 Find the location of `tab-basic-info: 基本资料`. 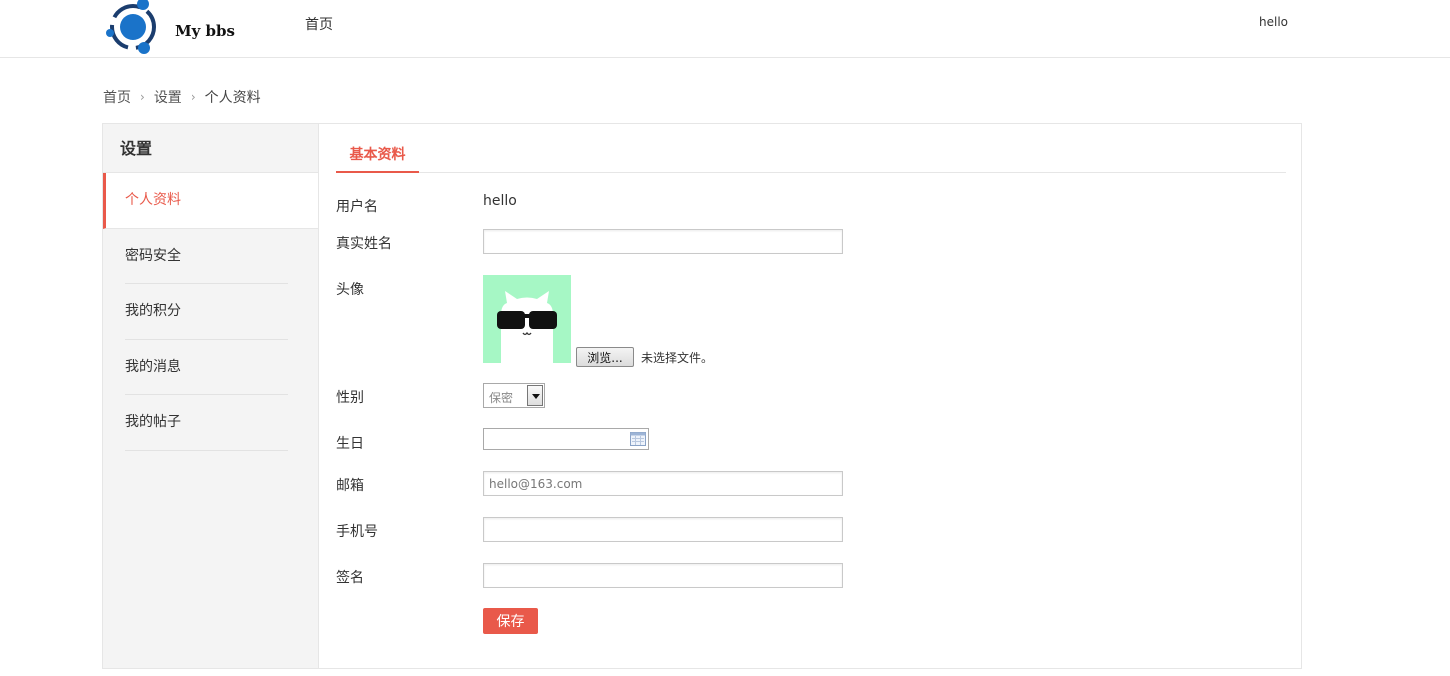

tab-basic-info: 基本资料 is located at coordinates (377, 155).